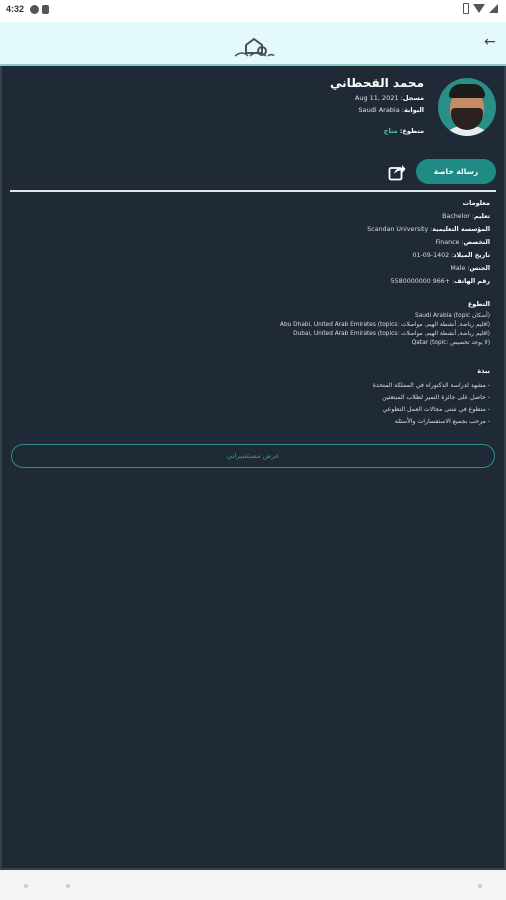 The height and width of the screenshot is (900, 506). Describe the element at coordinates (254, 47) in the screenshot. I see `mosque-logo-icon` at that location.